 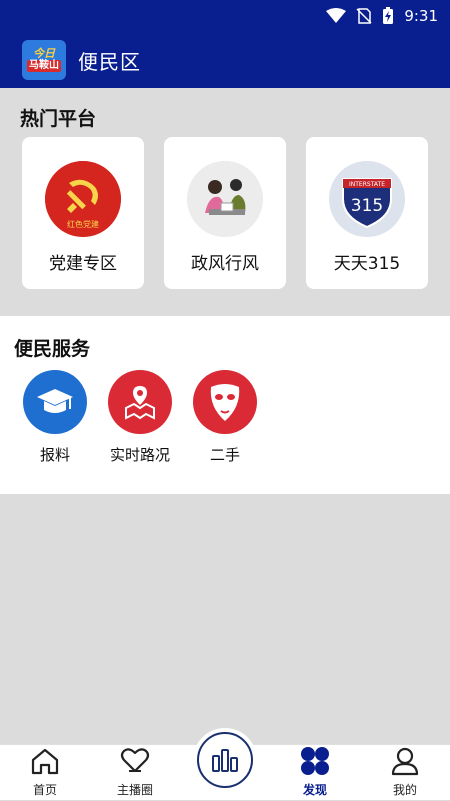 What do you see at coordinates (364, 16) in the screenshot?
I see `no-sim-icon` at bounding box center [364, 16].